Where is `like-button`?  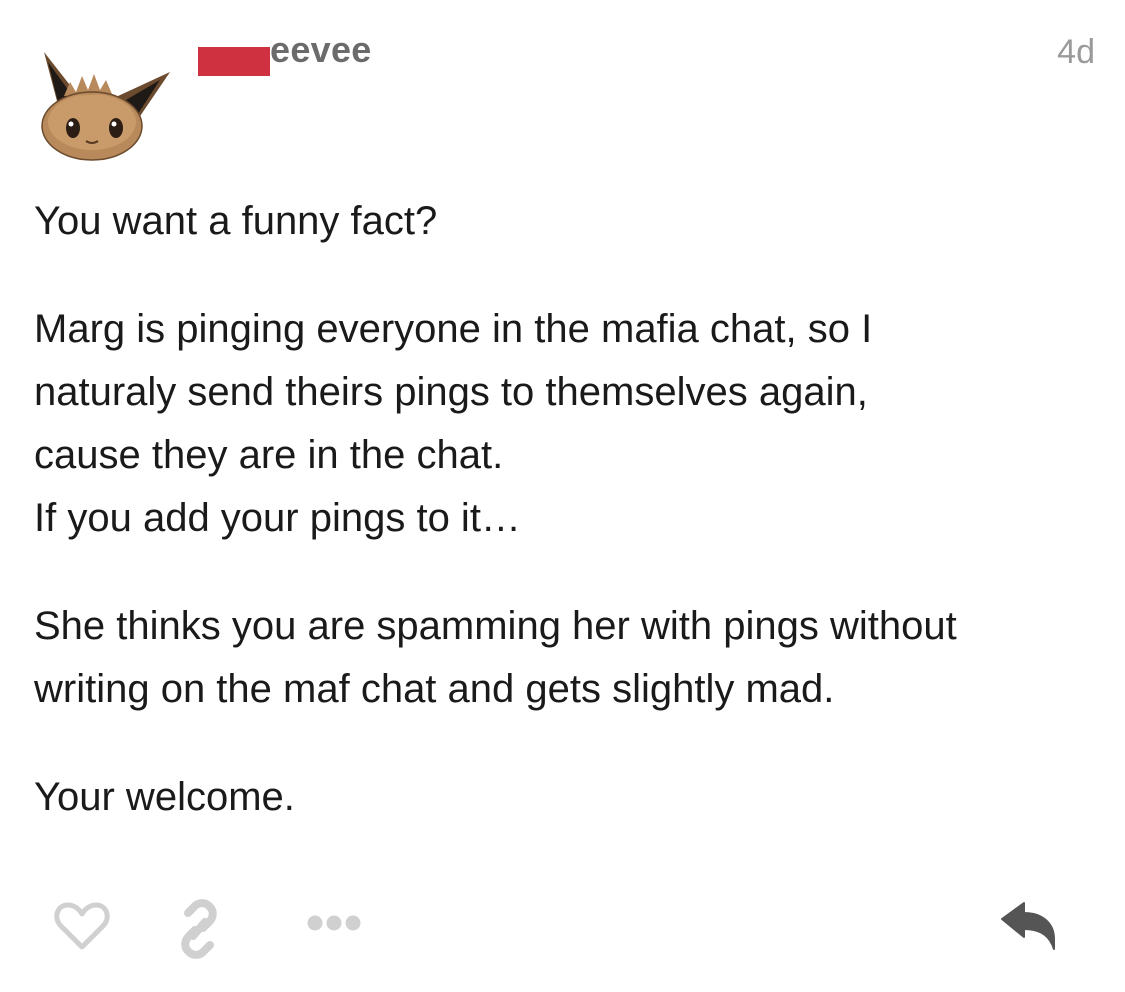 like-button is located at coordinates (82, 926).